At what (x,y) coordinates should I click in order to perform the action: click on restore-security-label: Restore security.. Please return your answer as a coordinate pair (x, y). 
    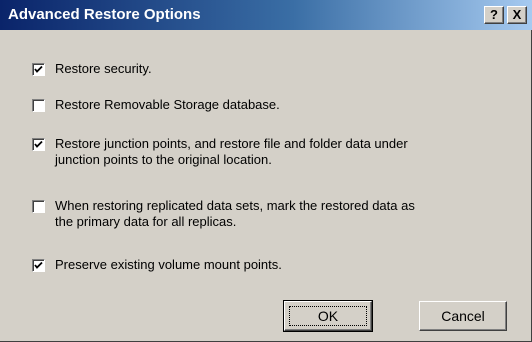
    Looking at the image, I should click on (103, 68).